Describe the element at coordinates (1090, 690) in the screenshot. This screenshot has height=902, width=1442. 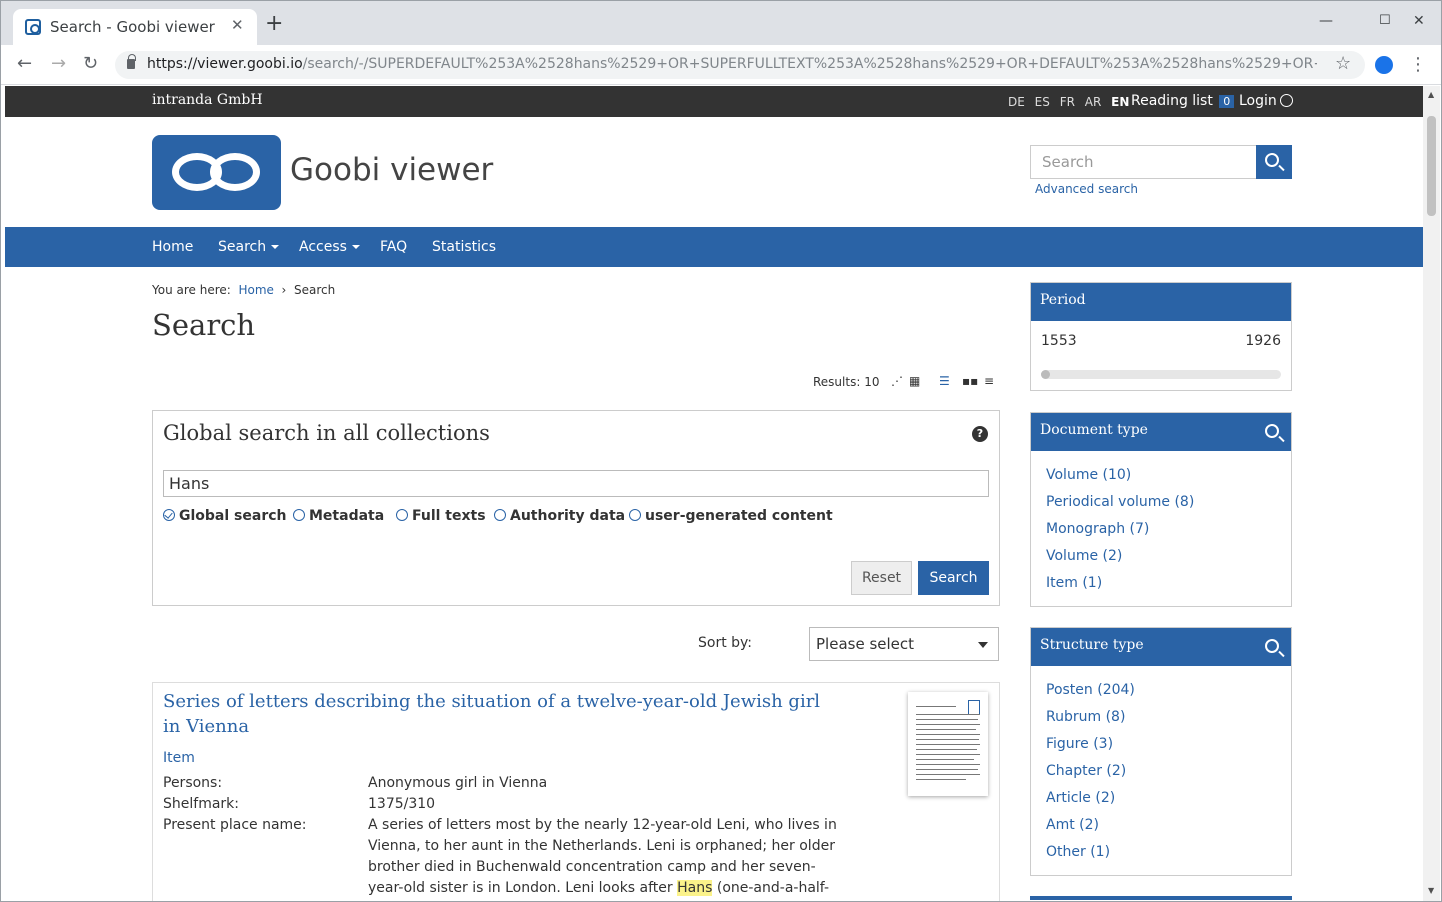
I see `facet-item: Posten (204)` at that location.